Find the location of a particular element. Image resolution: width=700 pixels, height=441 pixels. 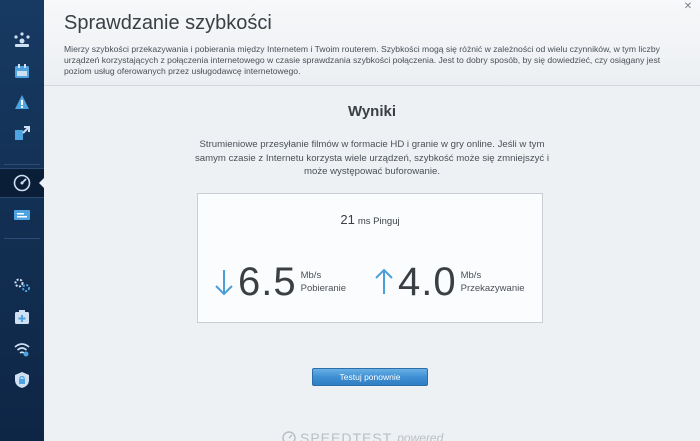

speedtest-logo-text: SPEEDTEST is located at coordinates (346, 435).